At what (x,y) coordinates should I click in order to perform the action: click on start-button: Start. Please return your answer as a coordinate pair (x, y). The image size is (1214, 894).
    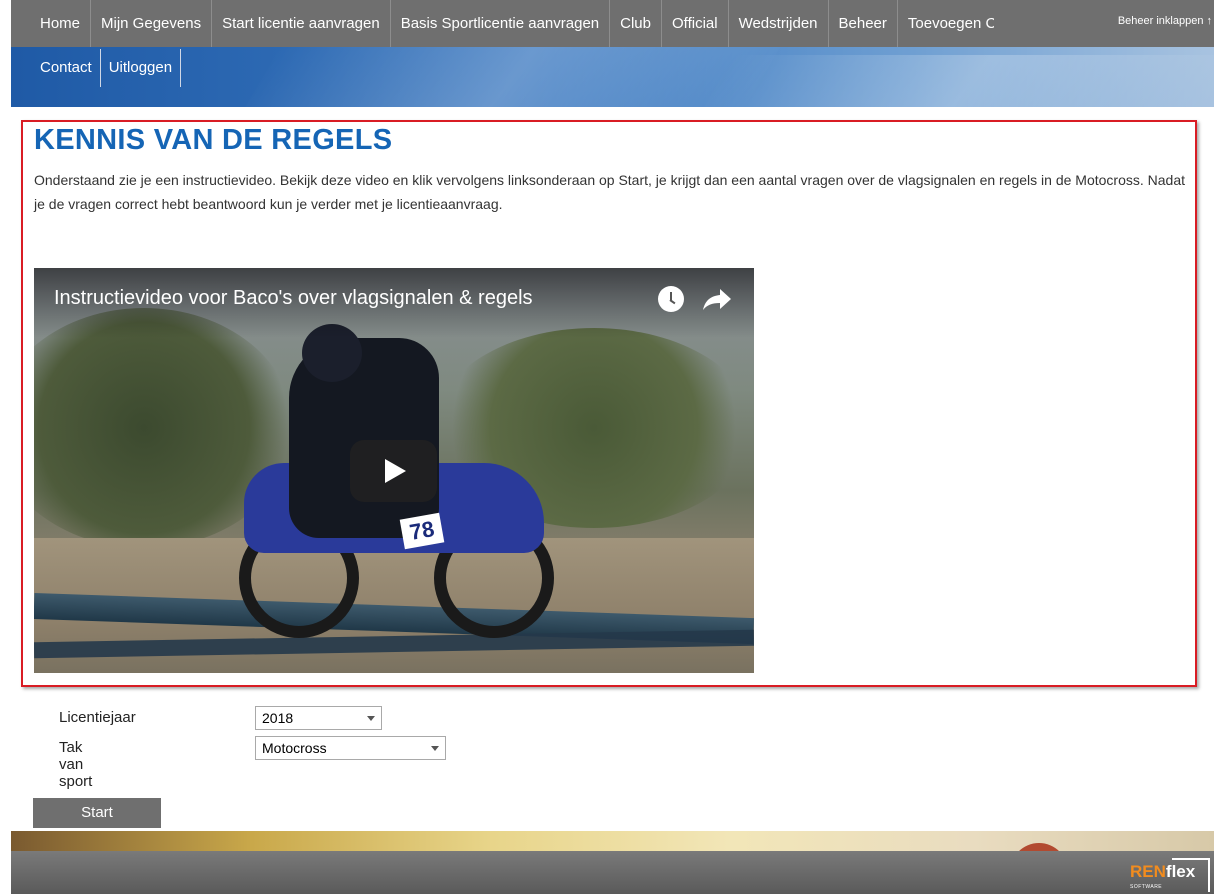
    Looking at the image, I should click on (97, 813).